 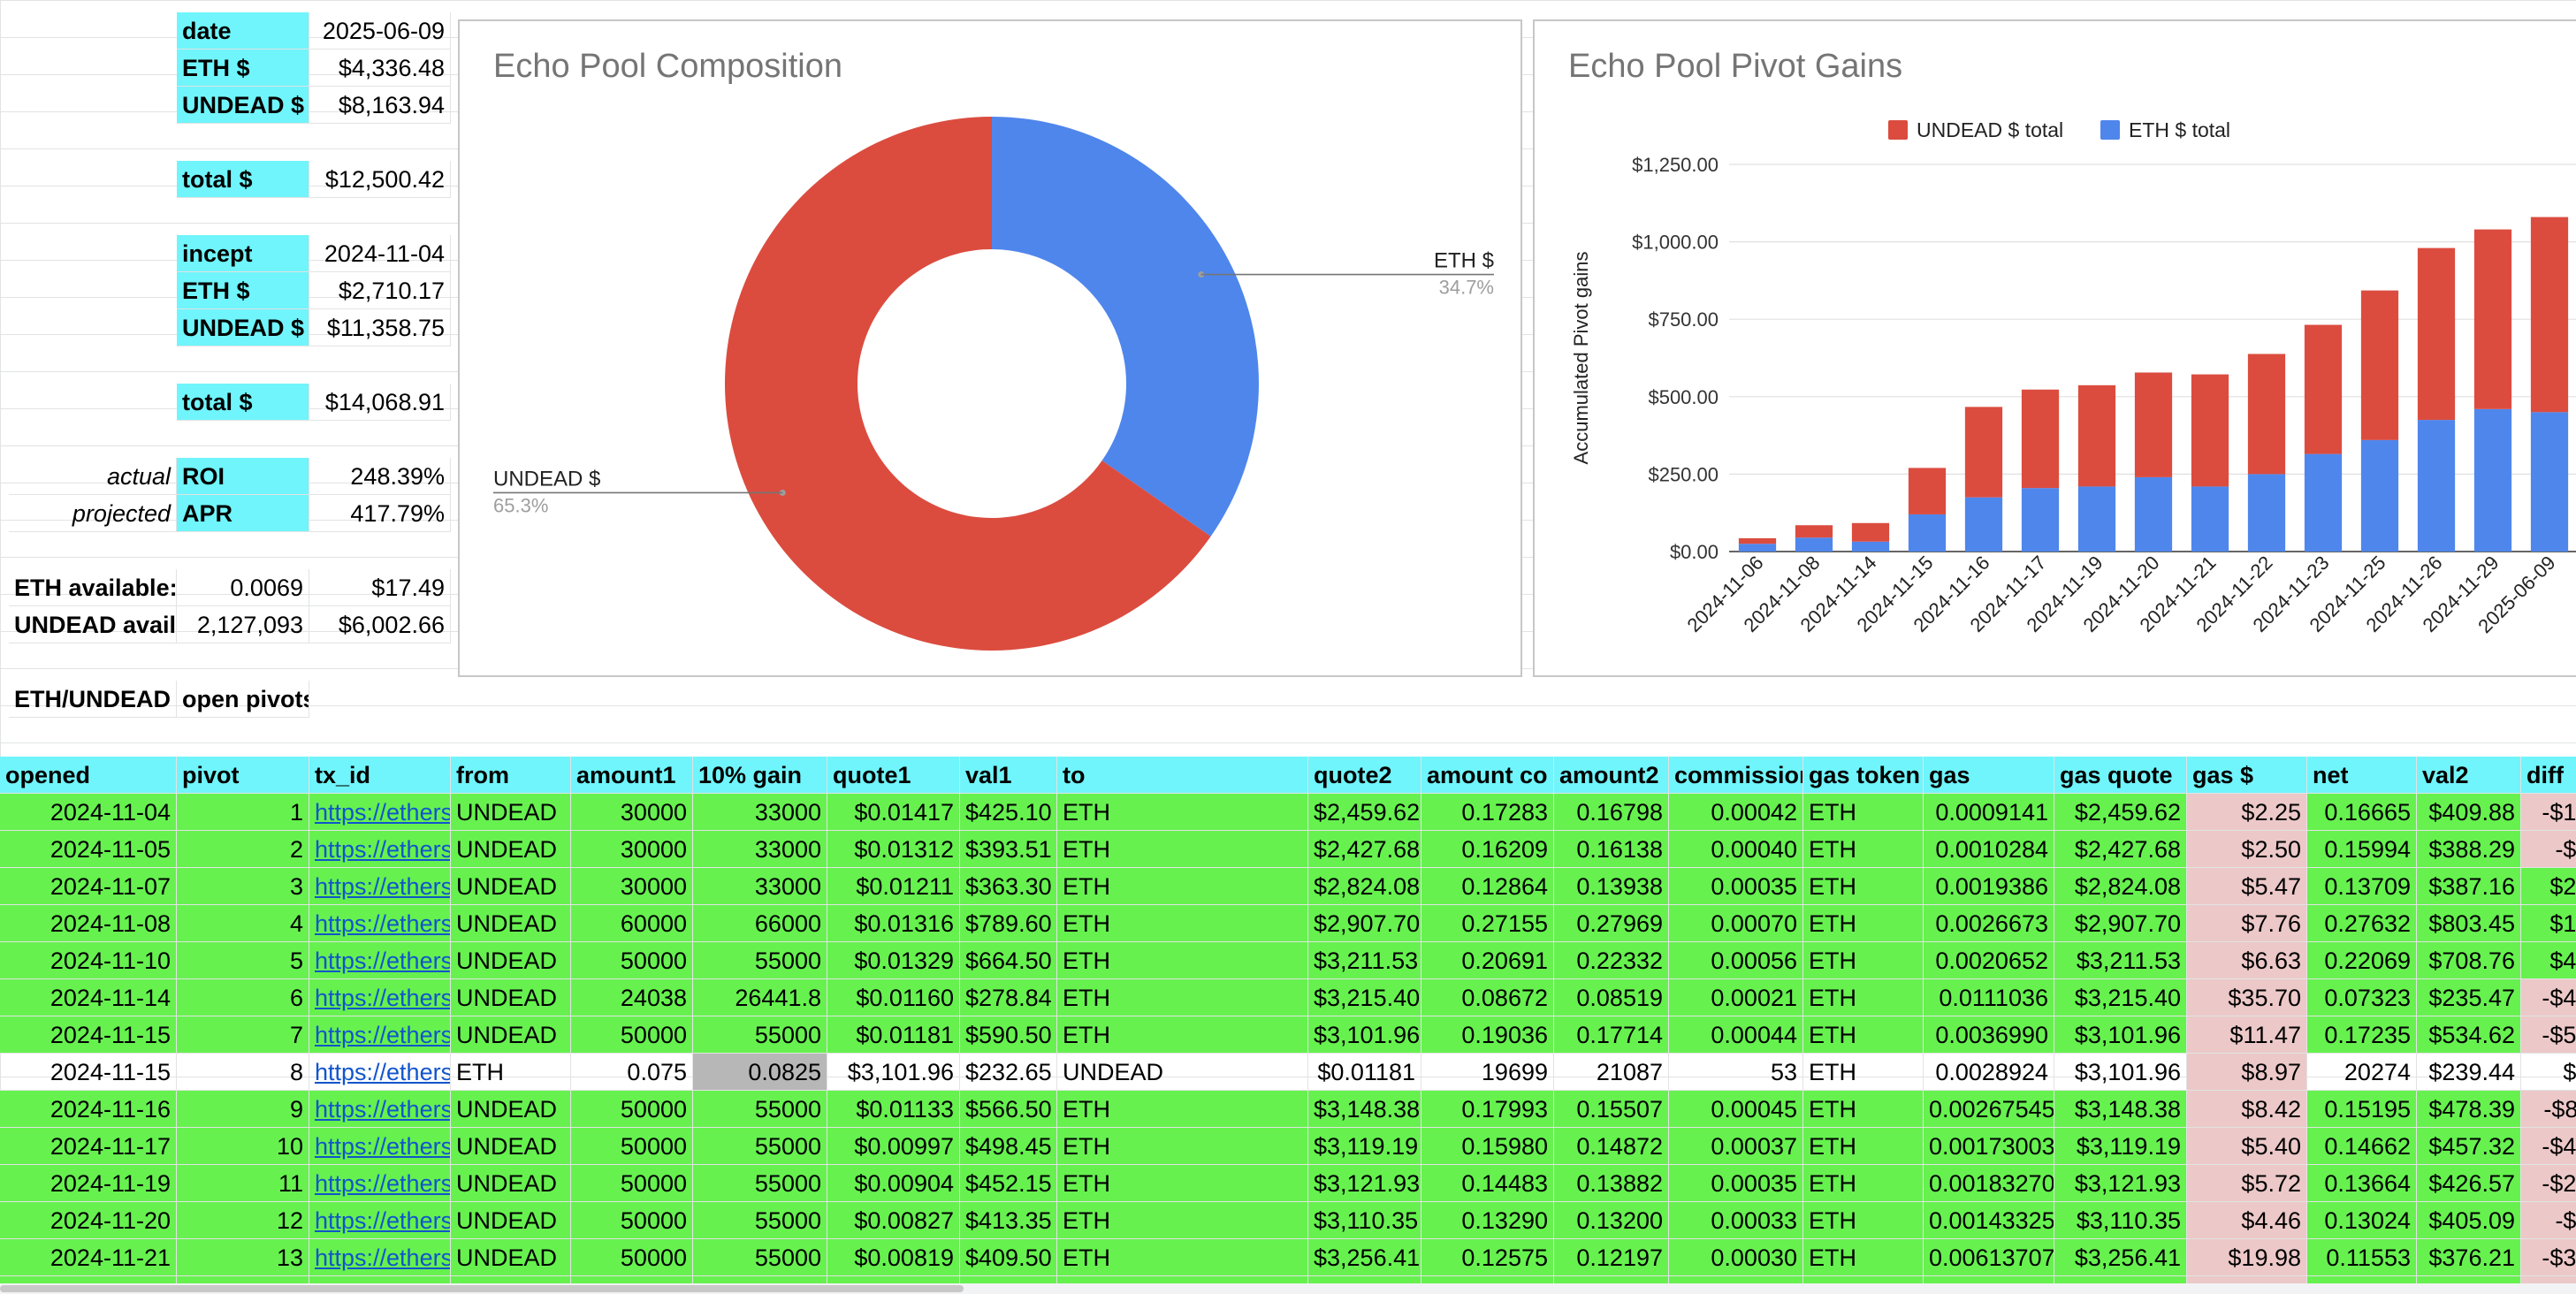 I want to click on table-cell: 30000, so click(x=632, y=849).